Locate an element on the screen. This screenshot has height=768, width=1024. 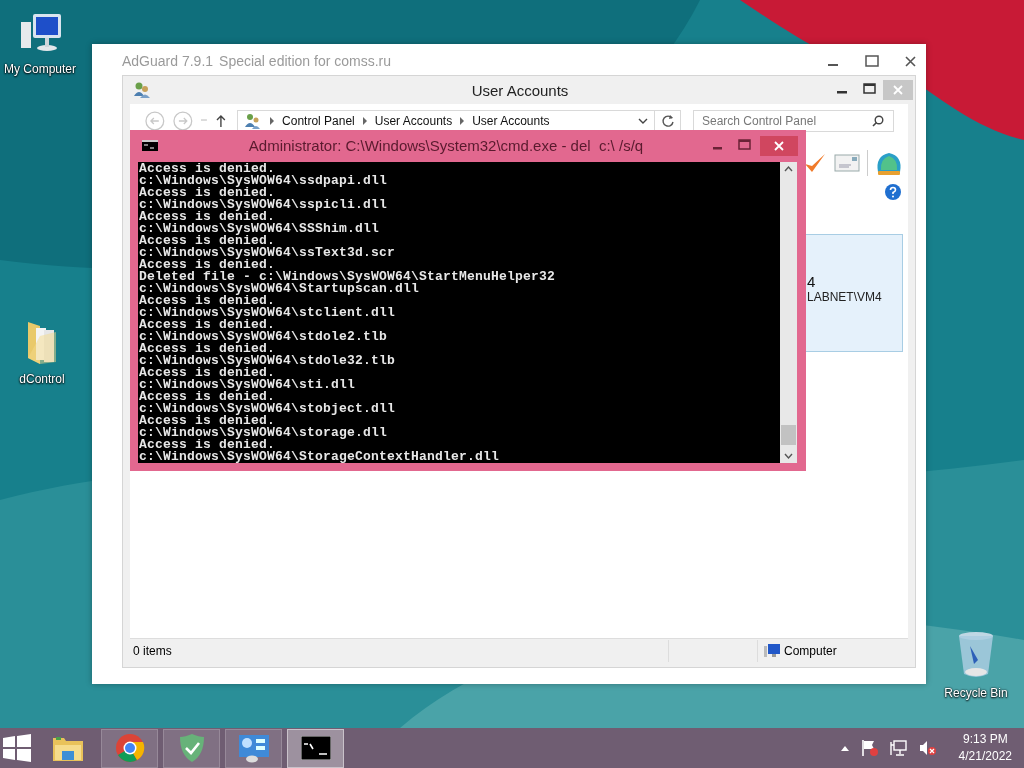
account-panel: 4 LABNET\VM4 is located at coordinates (854, 293).